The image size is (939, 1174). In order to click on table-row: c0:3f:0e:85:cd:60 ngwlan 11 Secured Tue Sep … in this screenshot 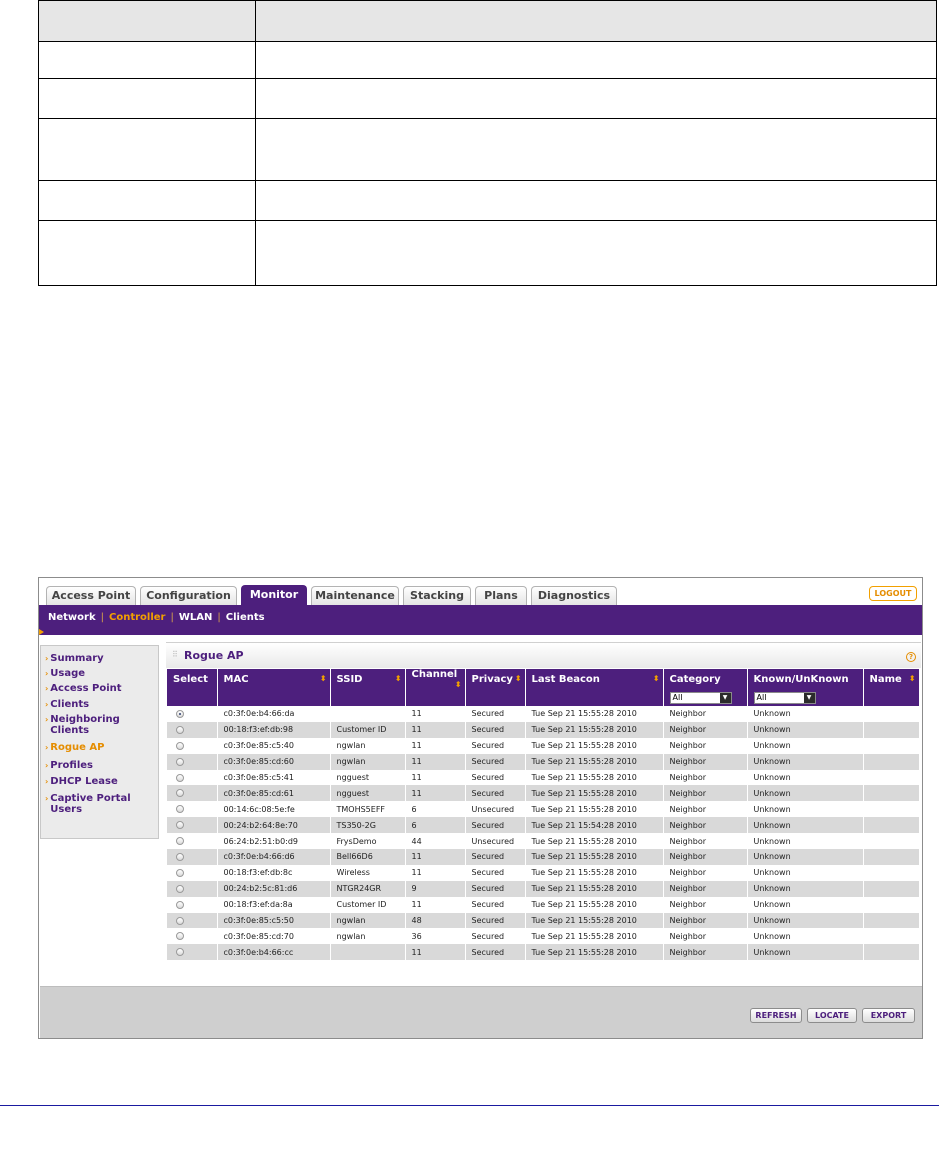, I will do `click(543, 761)`.